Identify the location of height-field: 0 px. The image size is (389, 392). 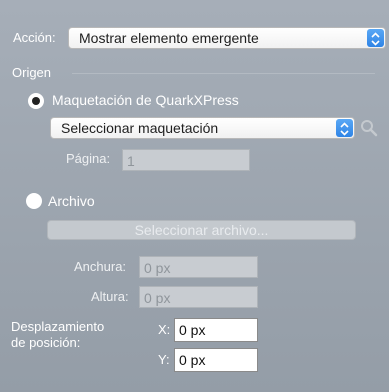
(198, 297).